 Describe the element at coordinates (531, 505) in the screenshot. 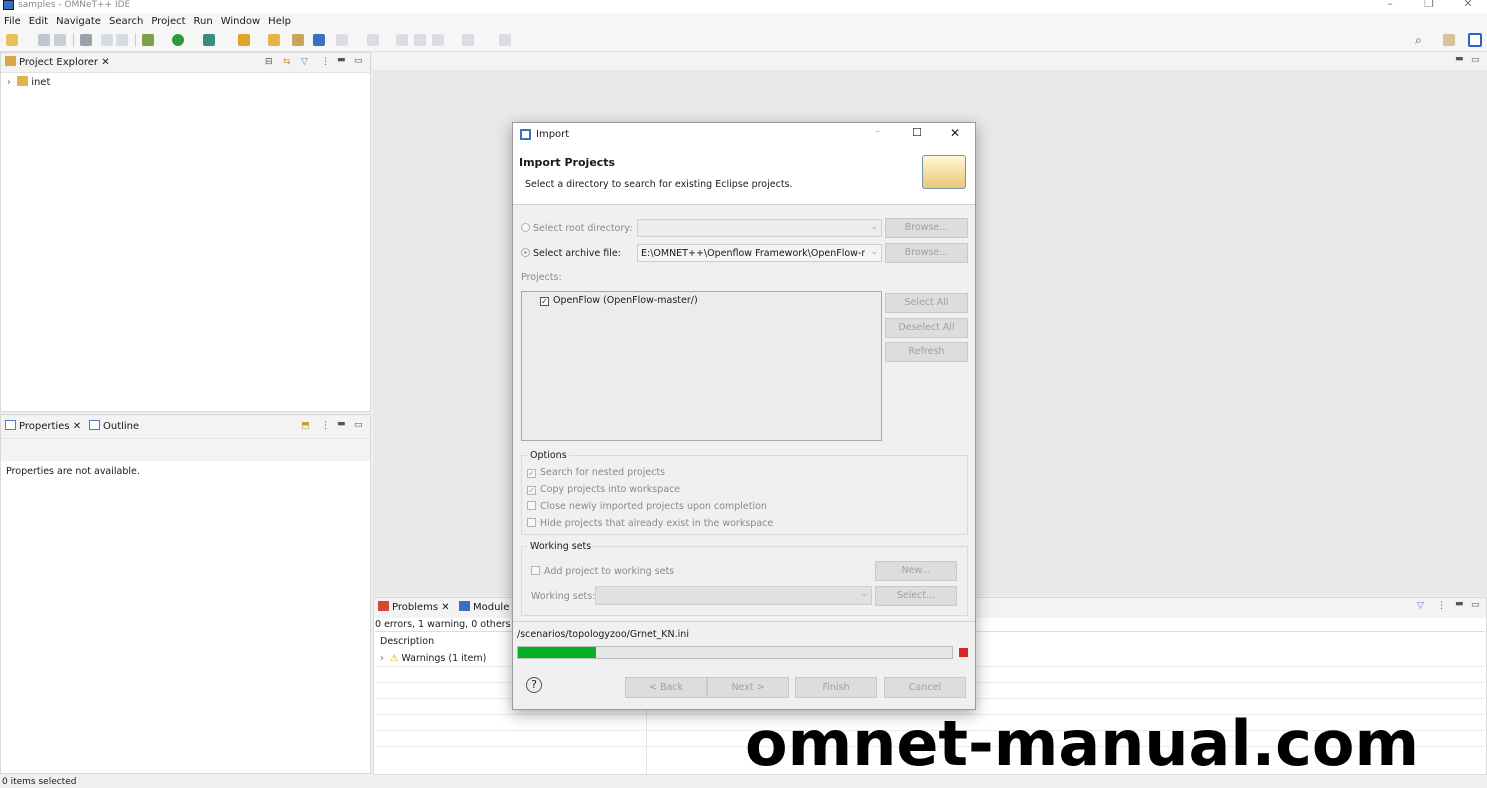

I see `checkbox-icon` at that location.